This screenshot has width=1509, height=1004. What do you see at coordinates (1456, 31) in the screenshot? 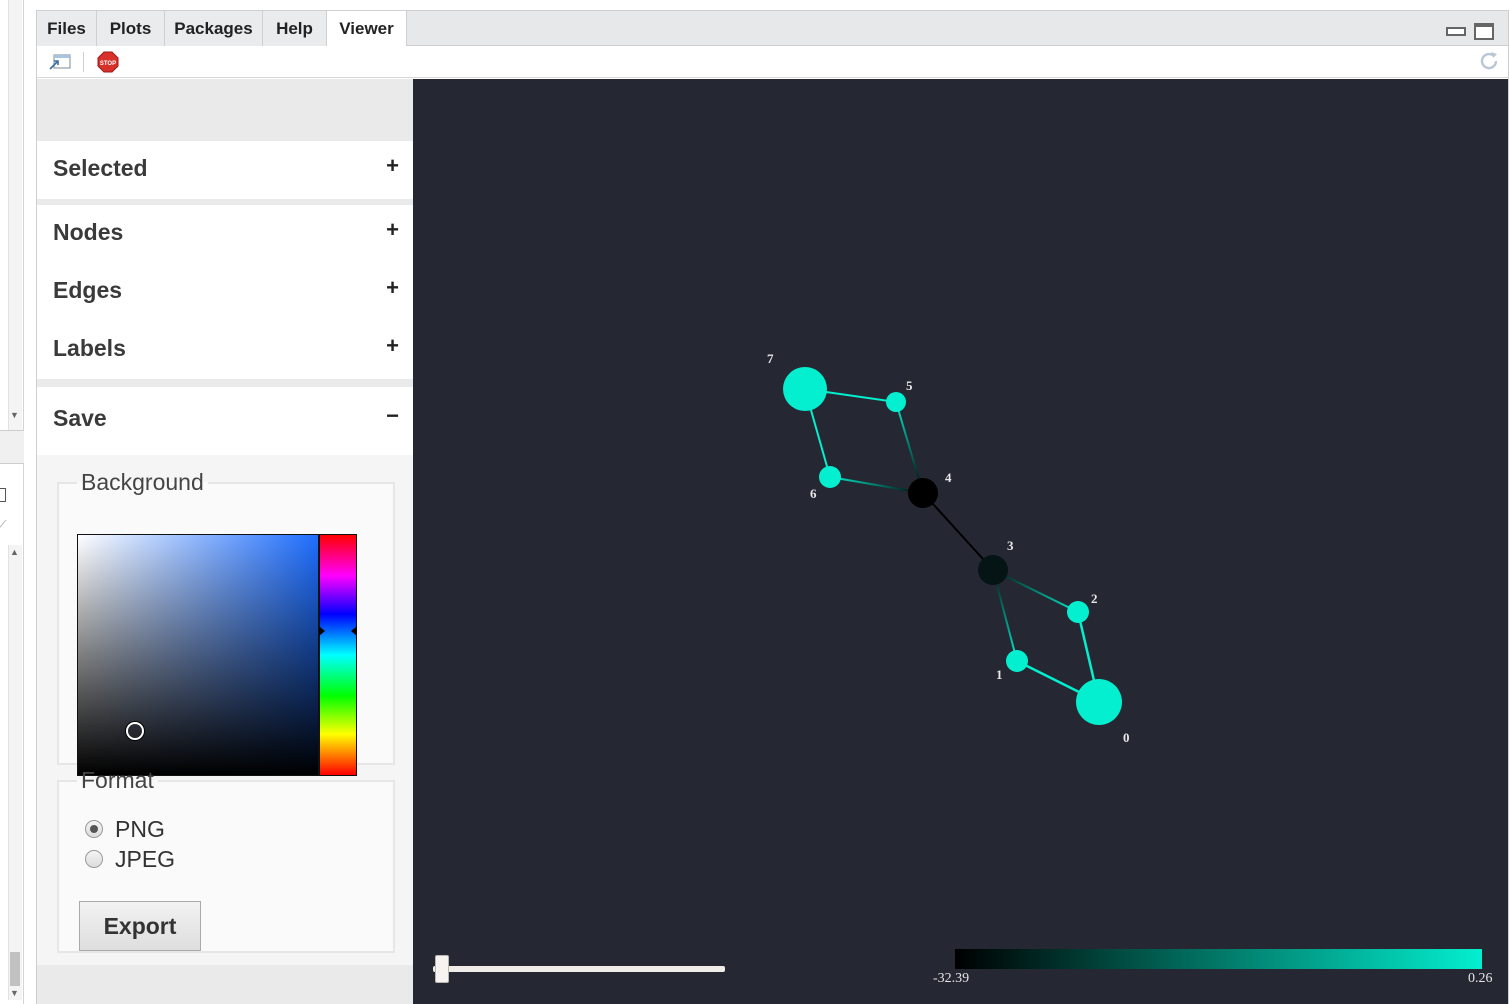
I see `minimize-pane-icon` at bounding box center [1456, 31].